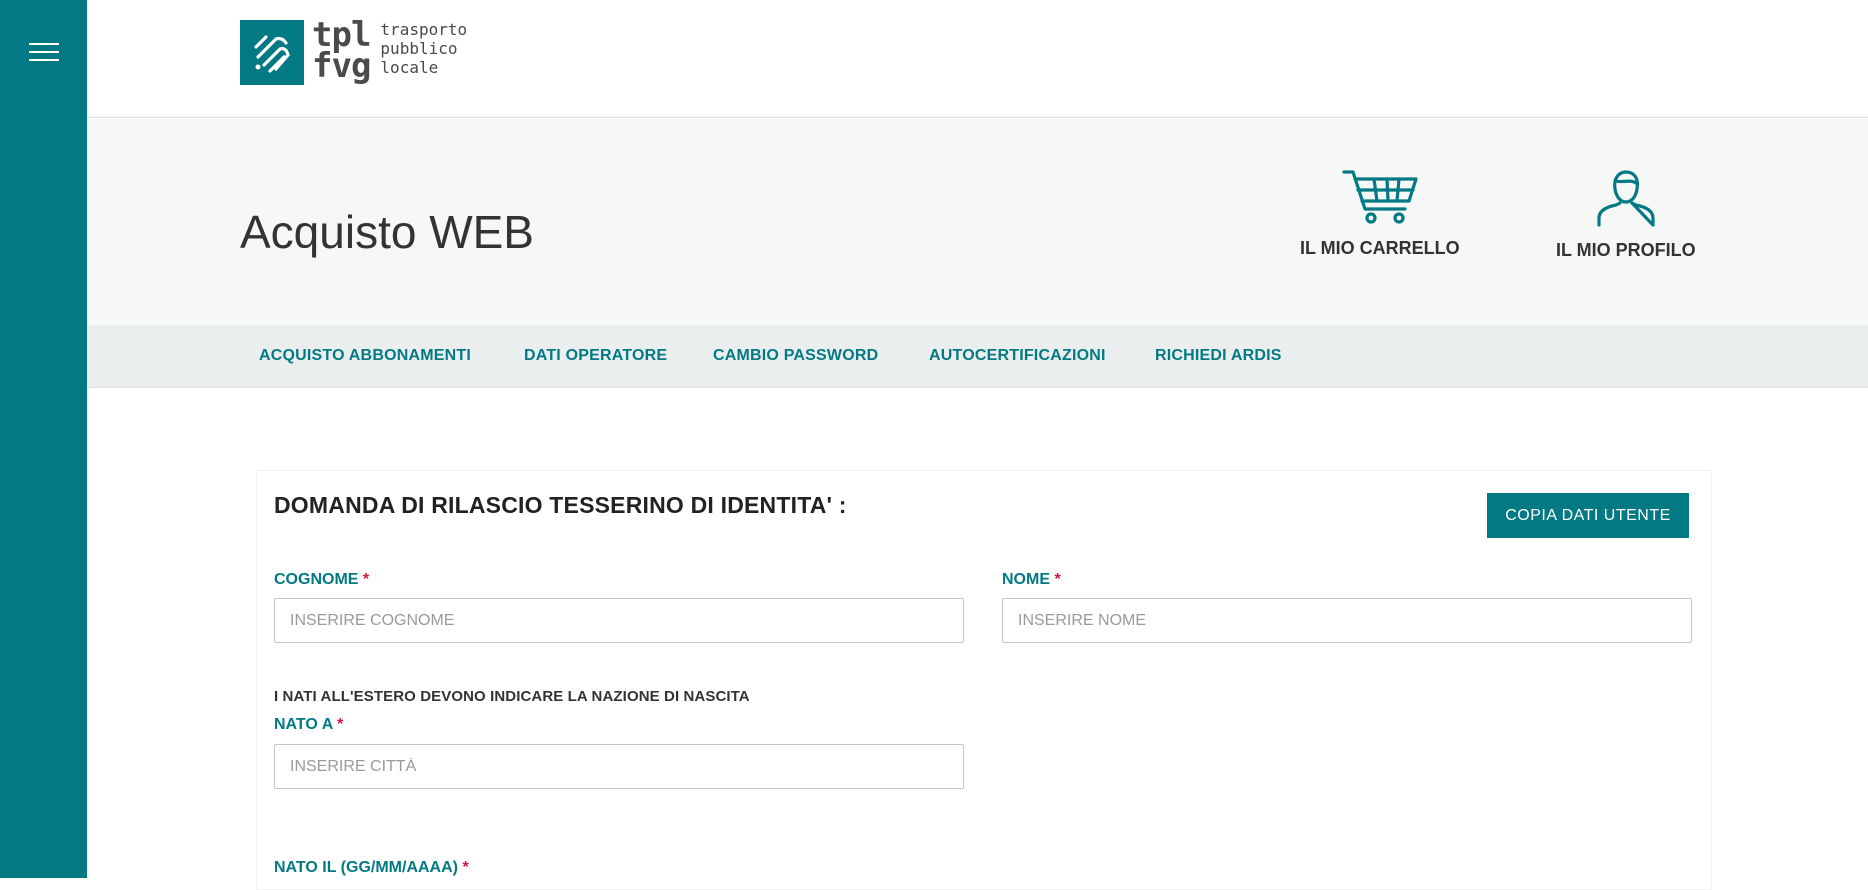  What do you see at coordinates (795, 356) in the screenshot?
I see `nav-item-cambio-password: CAMBIO PASSWORD` at bounding box center [795, 356].